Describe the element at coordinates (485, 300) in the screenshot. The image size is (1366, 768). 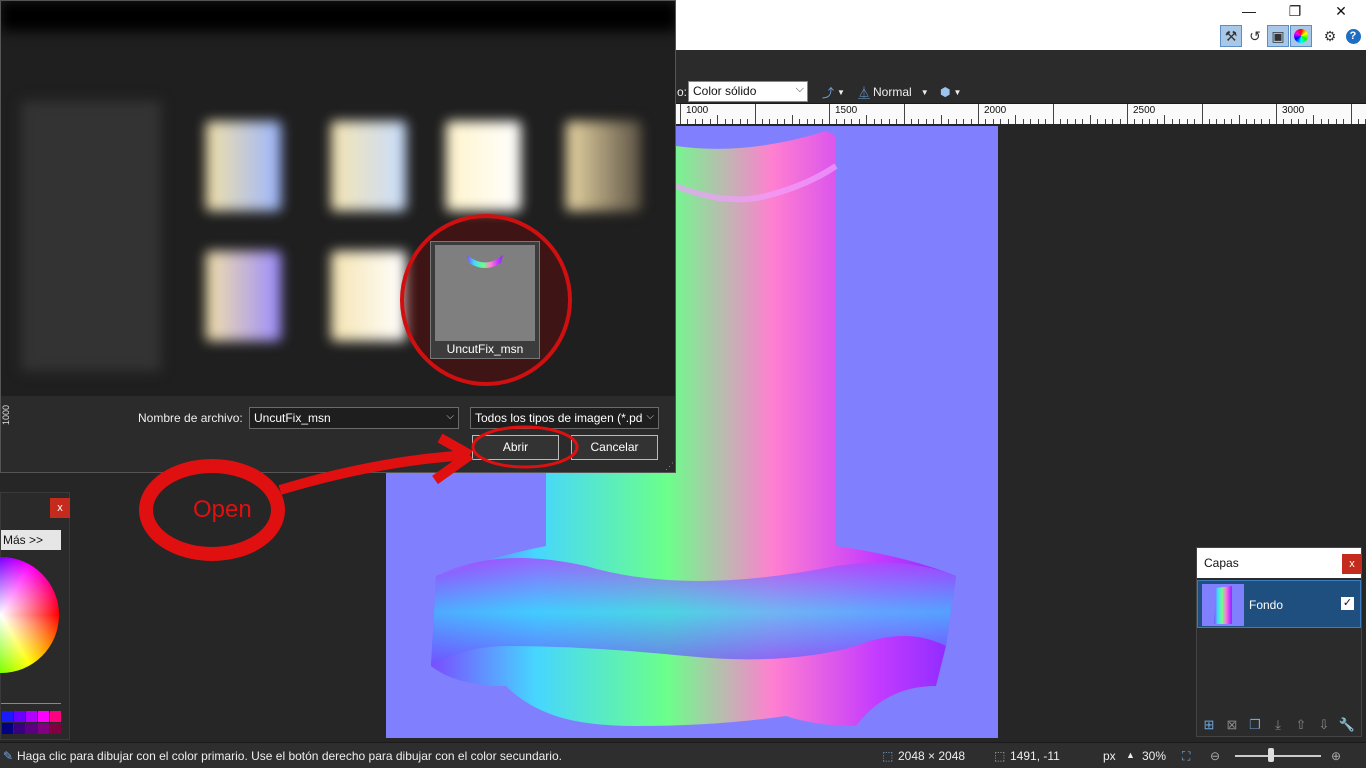
I see `selected-file-item: UncutFix_msn` at that location.